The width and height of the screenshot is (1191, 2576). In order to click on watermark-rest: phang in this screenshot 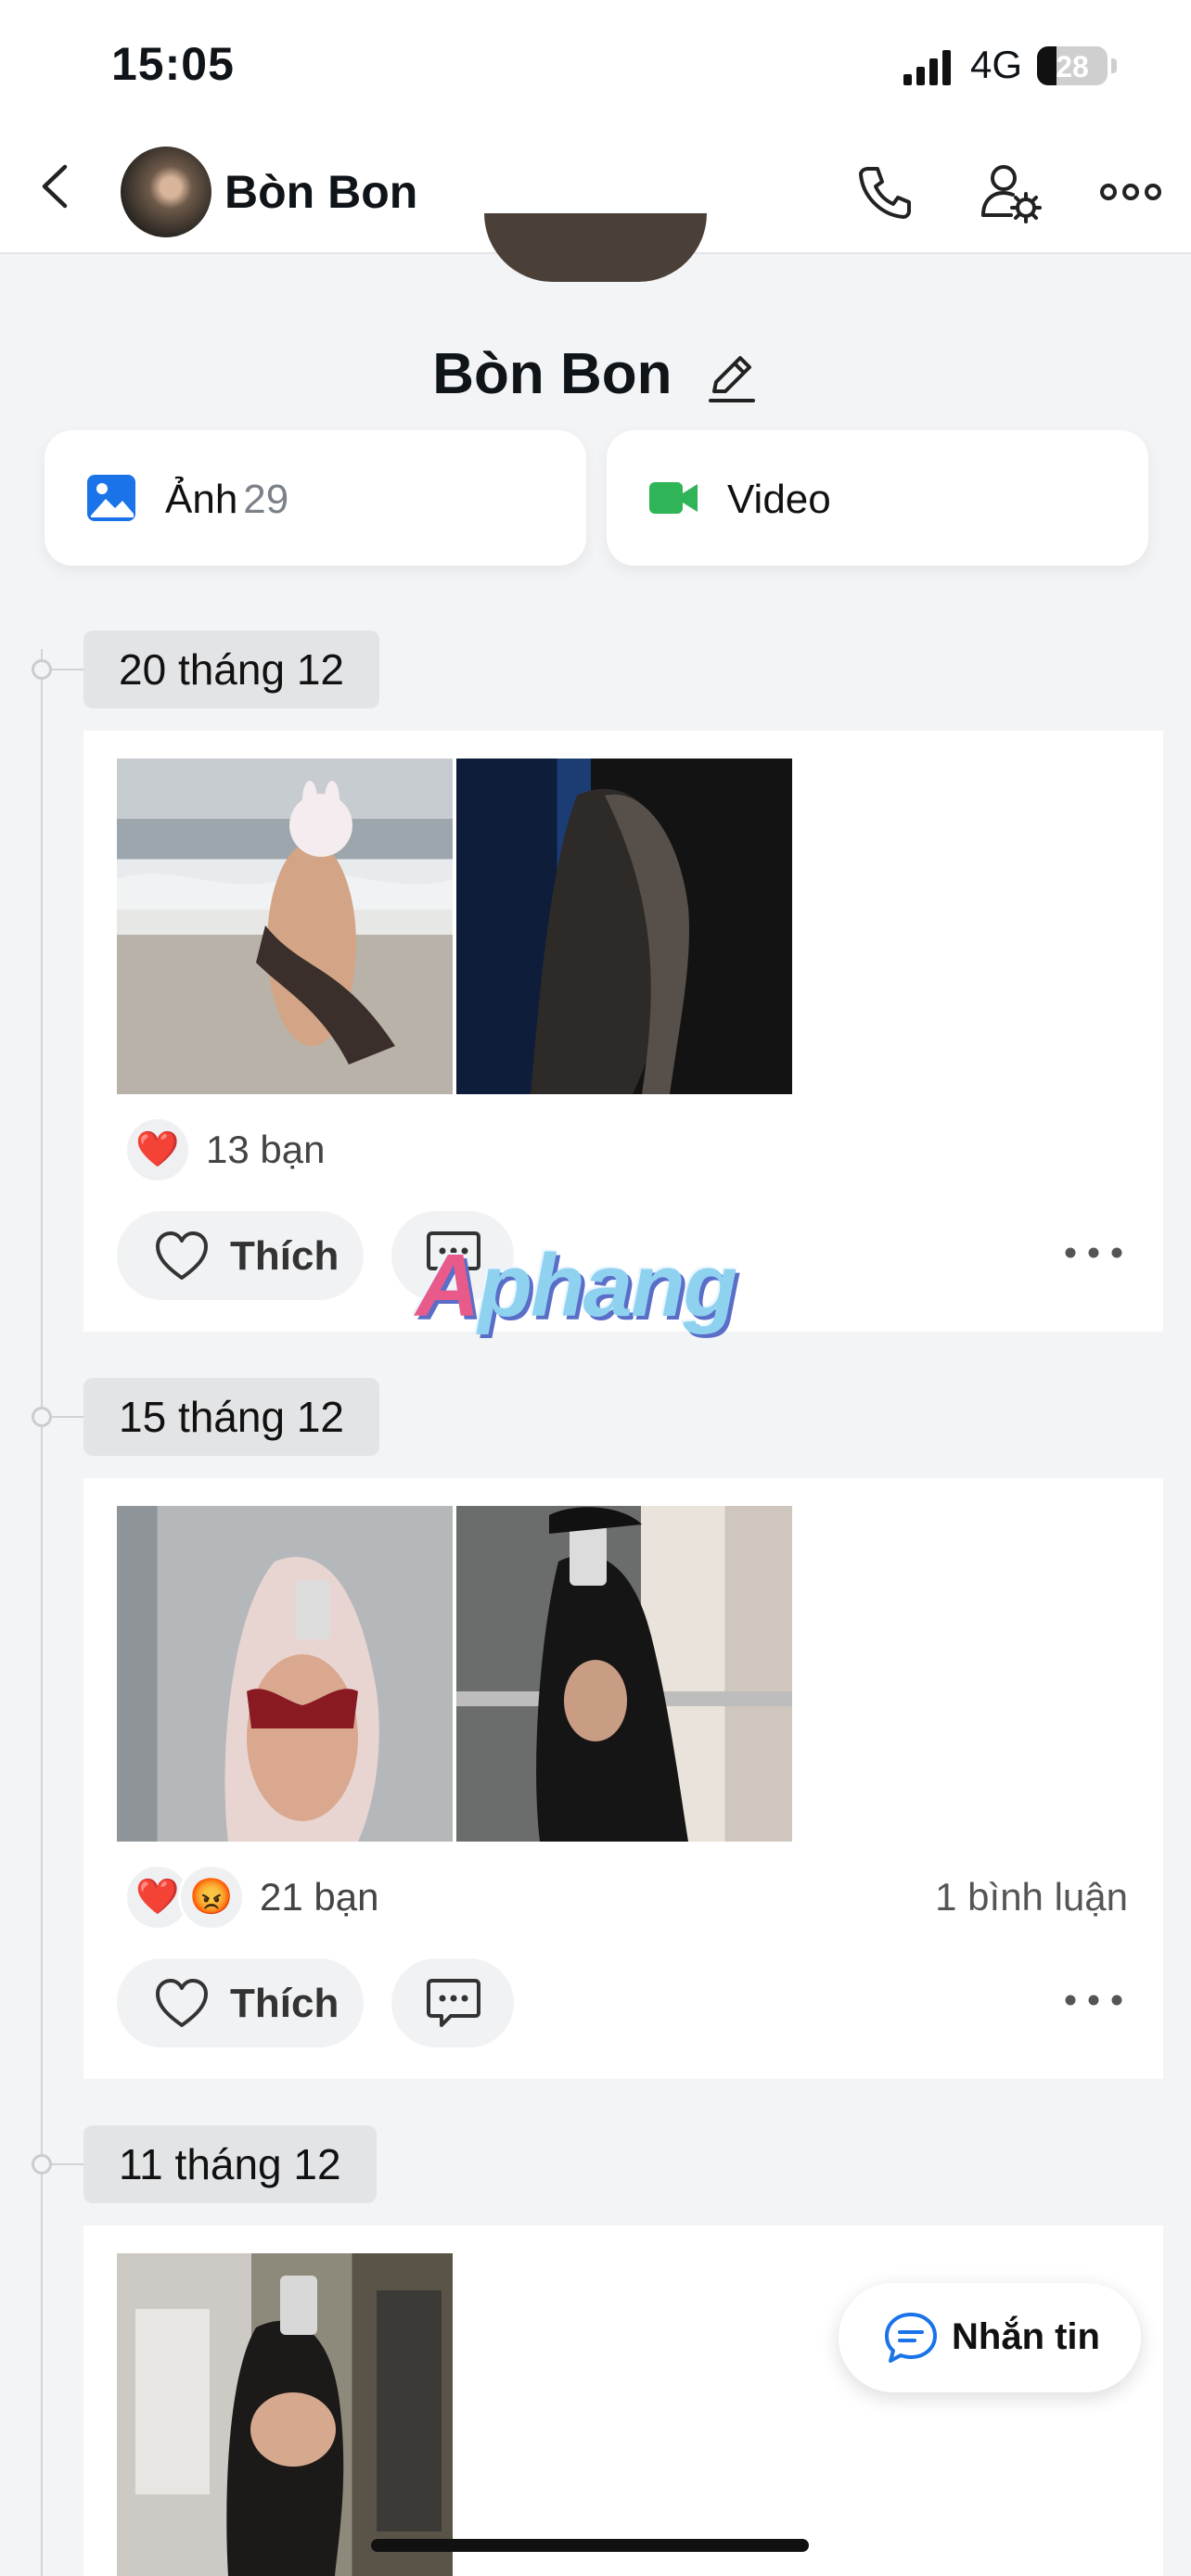, I will do `click(607, 1285)`.